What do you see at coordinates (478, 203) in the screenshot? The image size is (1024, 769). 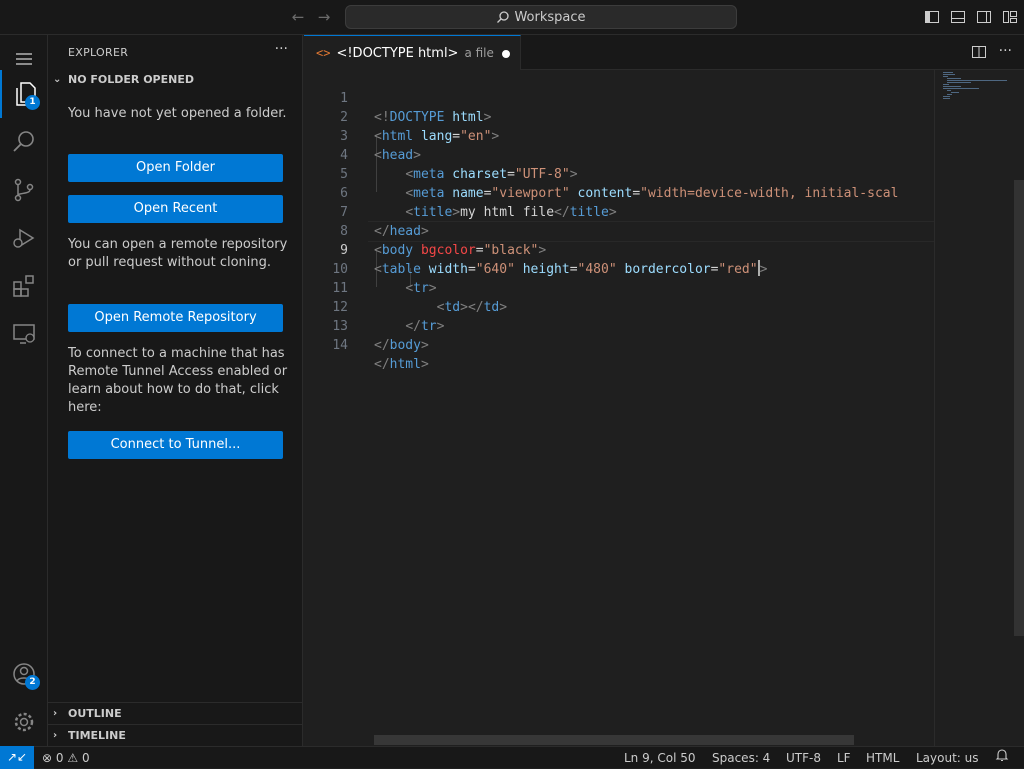 I see `code-line: 6 <title>my html file</title>` at bounding box center [478, 203].